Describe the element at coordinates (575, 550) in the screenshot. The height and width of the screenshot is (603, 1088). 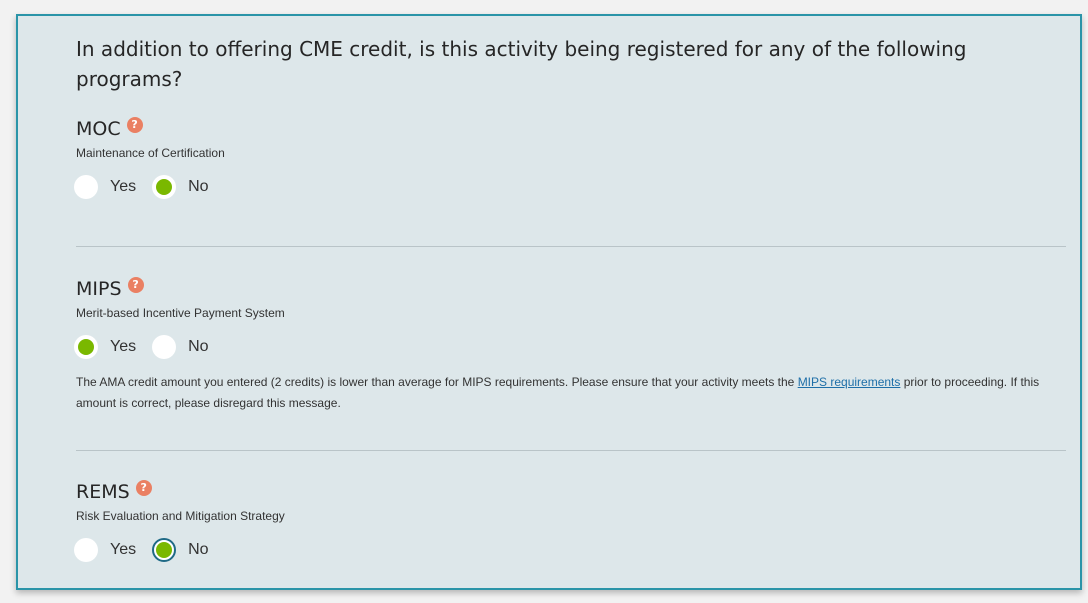
I see `rems-radio-group: Yes No` at that location.